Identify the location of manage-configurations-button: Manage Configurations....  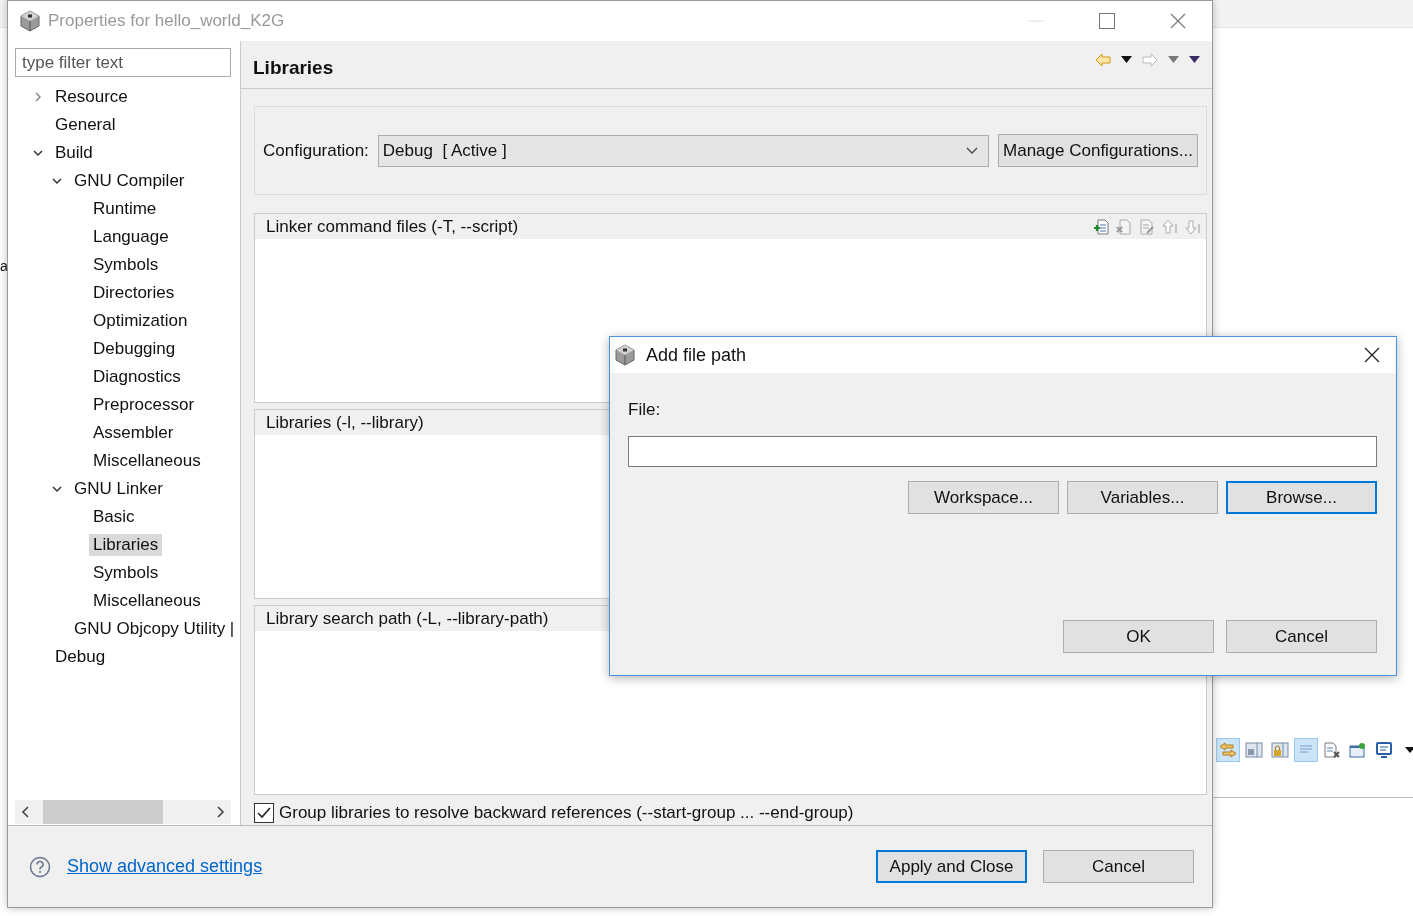
(1098, 150).